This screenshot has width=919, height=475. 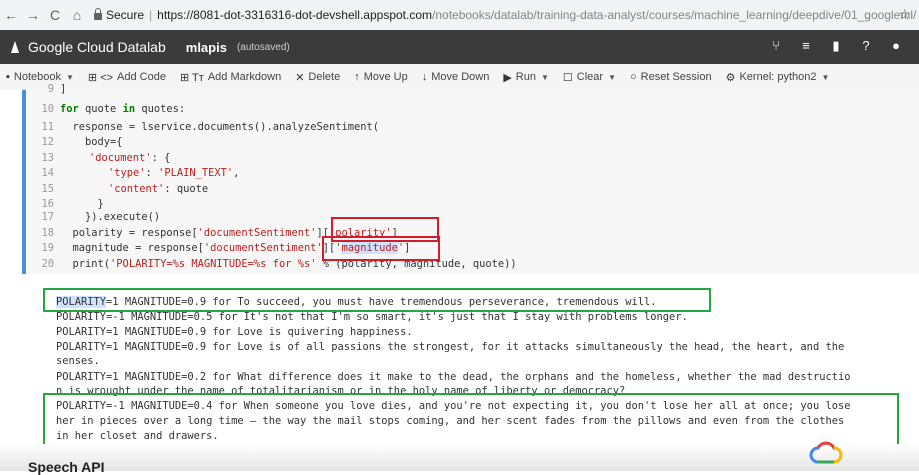 What do you see at coordinates (82, 204) in the screenshot?
I see `code-line: }` at bounding box center [82, 204].